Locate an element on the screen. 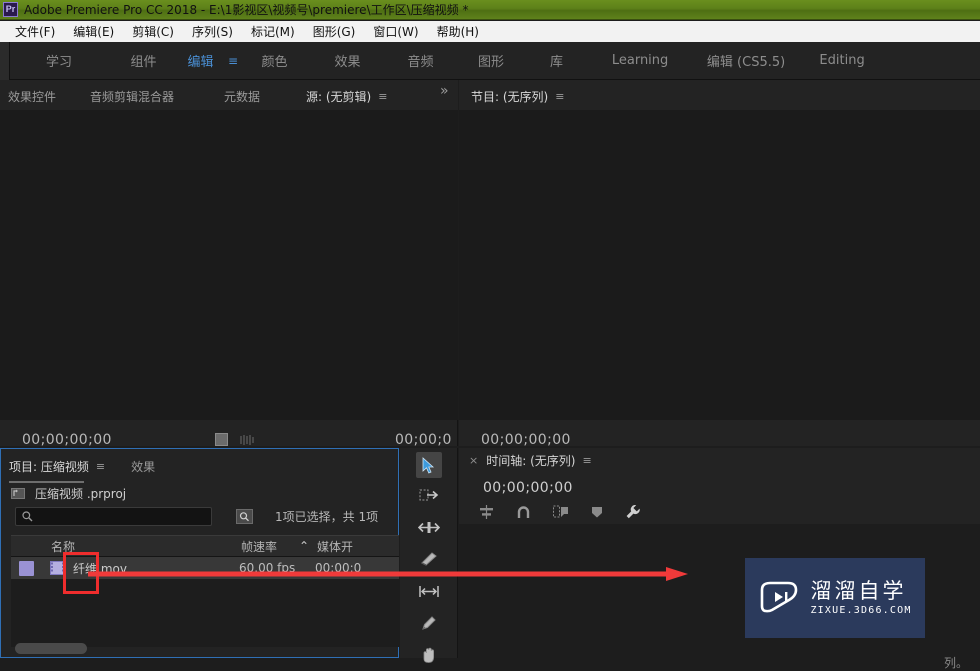  workspace-tab-graphics: 图形 is located at coordinates (491, 60).